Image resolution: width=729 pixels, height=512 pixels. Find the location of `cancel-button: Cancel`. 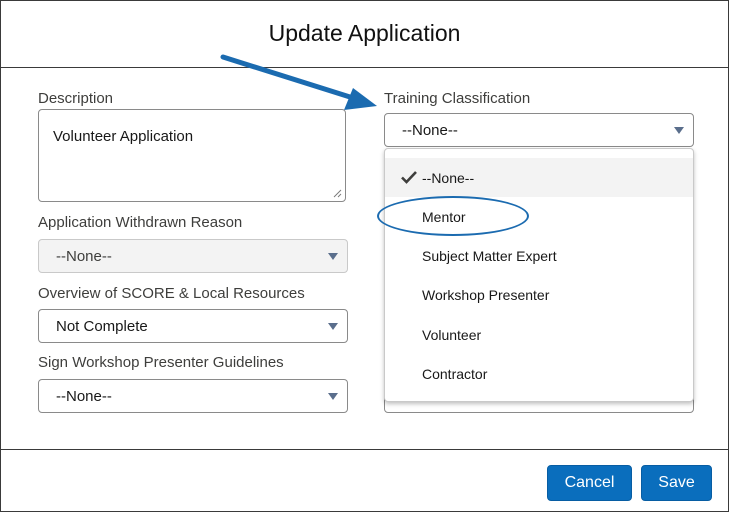

cancel-button: Cancel is located at coordinates (589, 483).